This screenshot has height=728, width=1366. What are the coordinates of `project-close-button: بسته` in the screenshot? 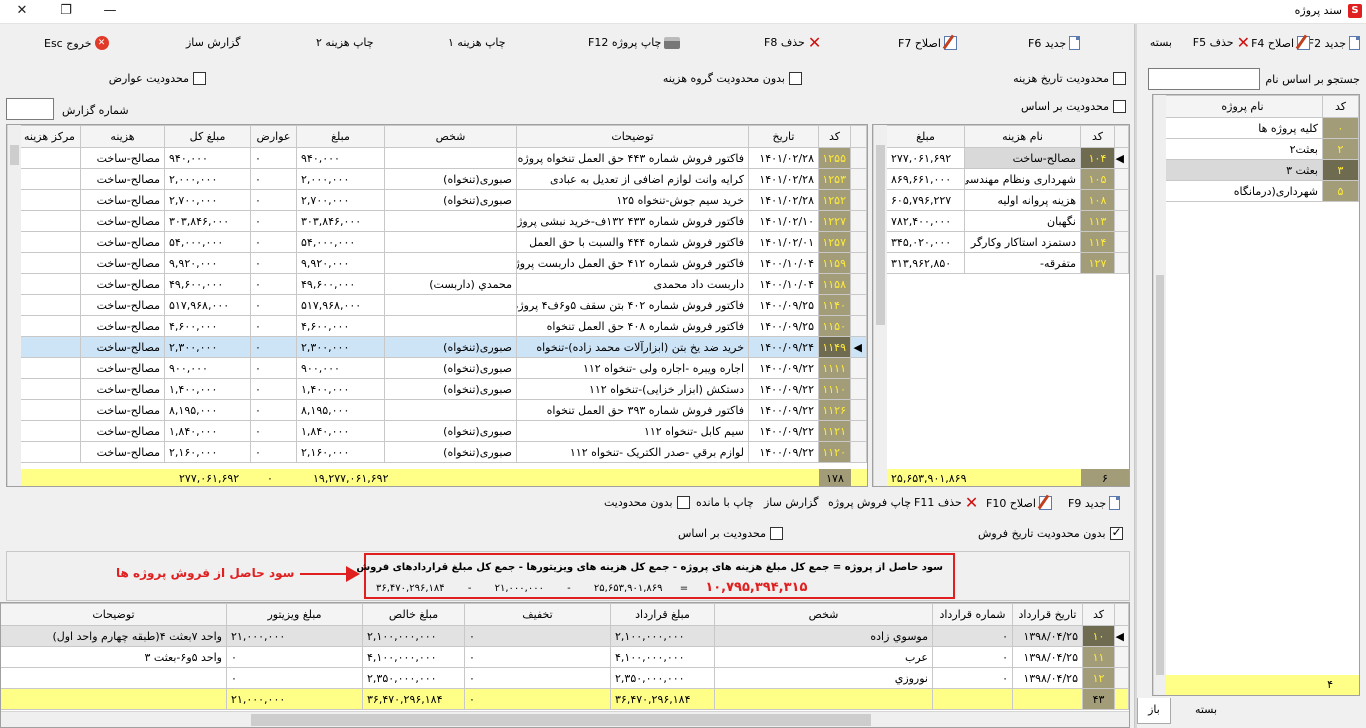 It's located at (1161, 42).